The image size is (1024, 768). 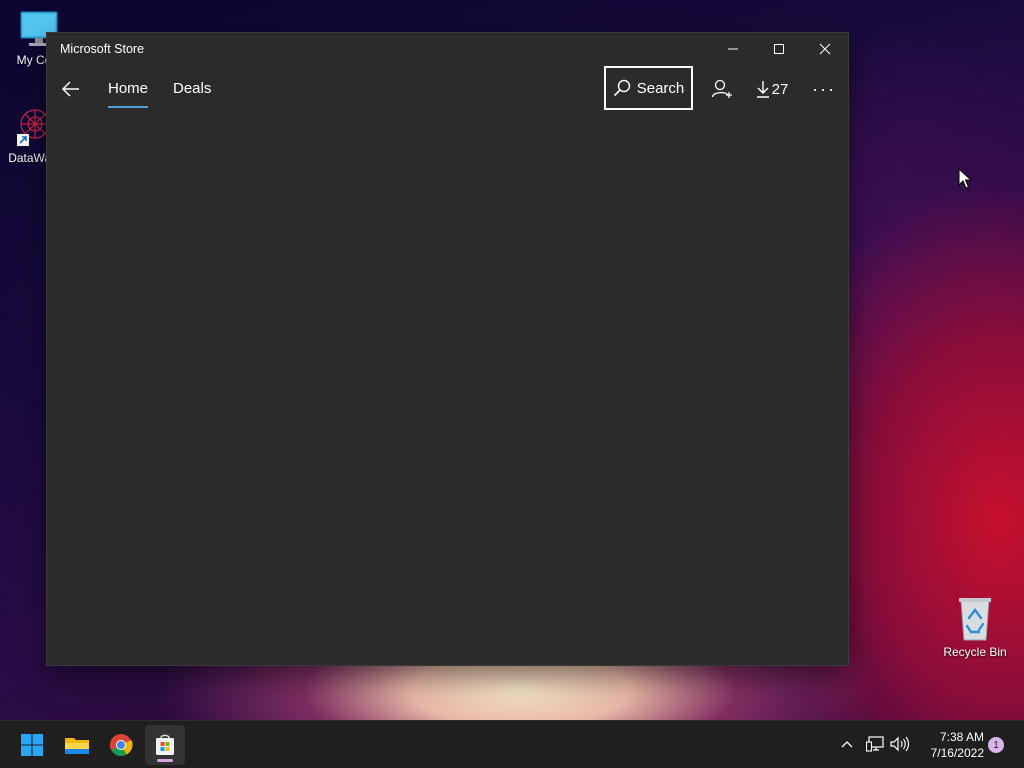 I want to click on arrow-left-icon, so click(x=70, y=89).